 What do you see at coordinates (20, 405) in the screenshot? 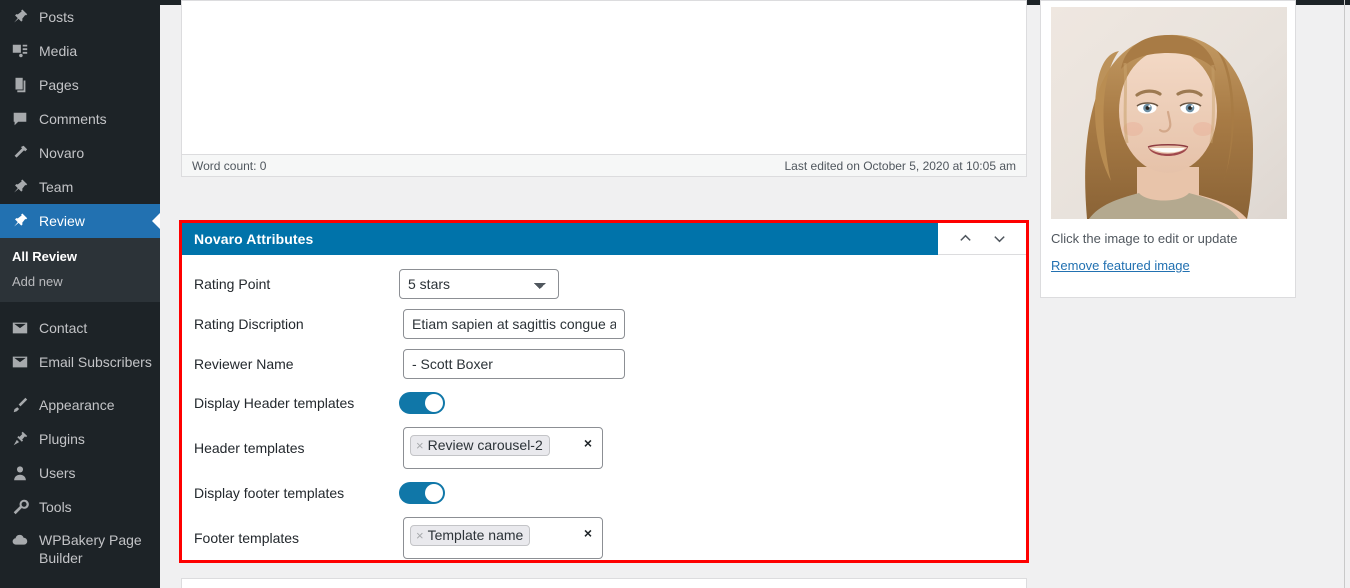
I see `brush-icon` at bounding box center [20, 405].